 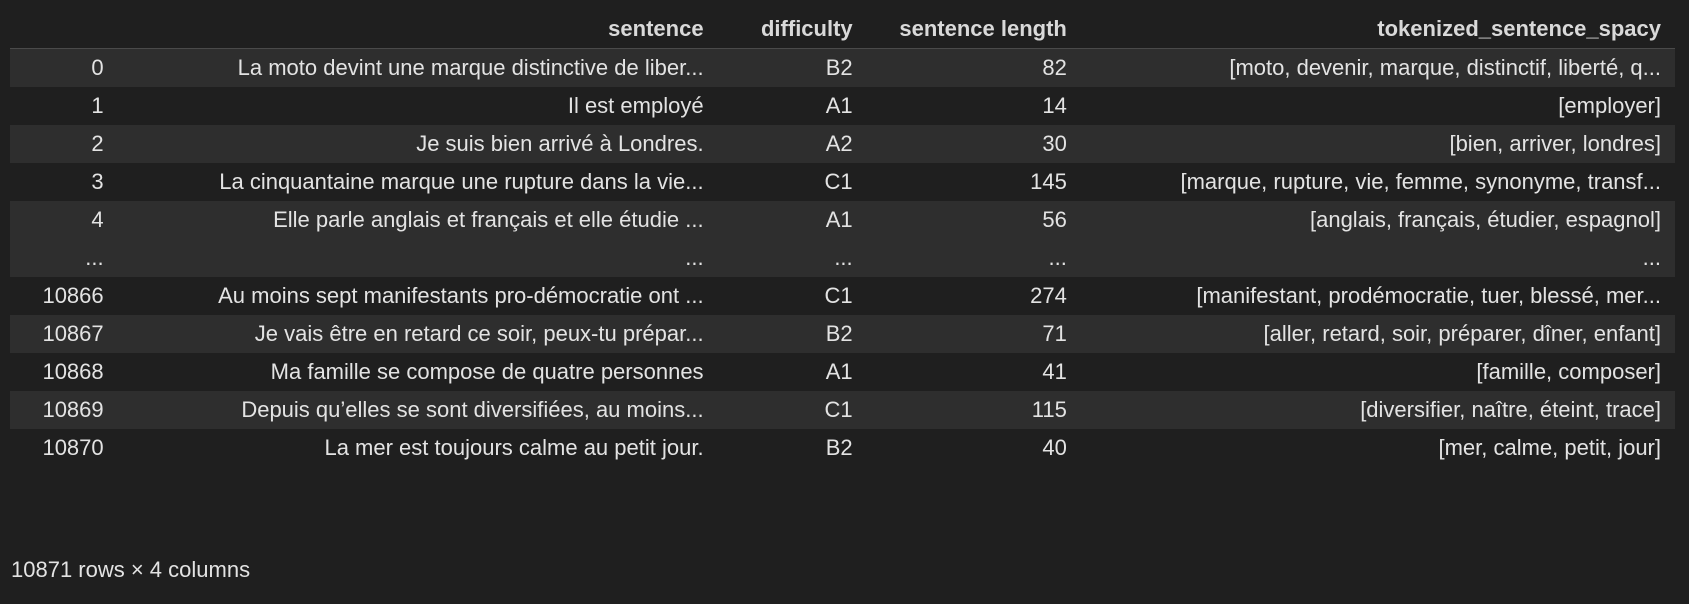 What do you see at coordinates (1376, 29) in the screenshot?
I see `column-header-tokenized-sentence: tokenized_sentence_spacy` at bounding box center [1376, 29].